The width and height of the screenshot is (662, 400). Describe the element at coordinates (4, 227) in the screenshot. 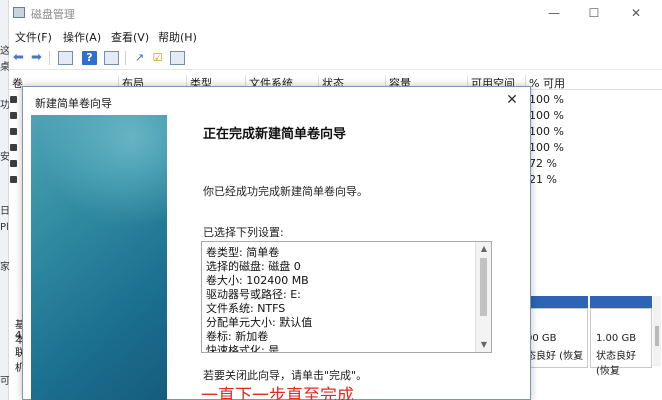

I see `desktop-glyph: Pl` at that location.